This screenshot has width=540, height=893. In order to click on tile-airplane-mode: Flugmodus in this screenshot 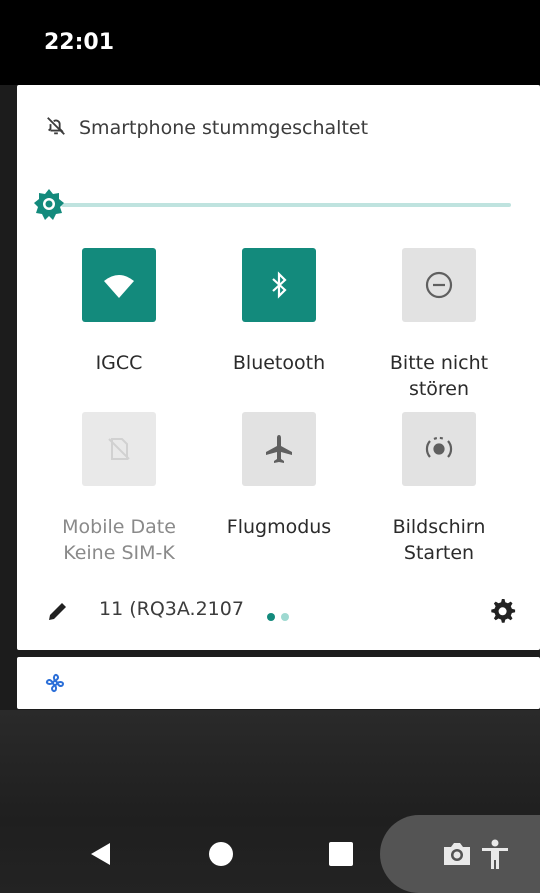, I will do `click(279, 476)`.